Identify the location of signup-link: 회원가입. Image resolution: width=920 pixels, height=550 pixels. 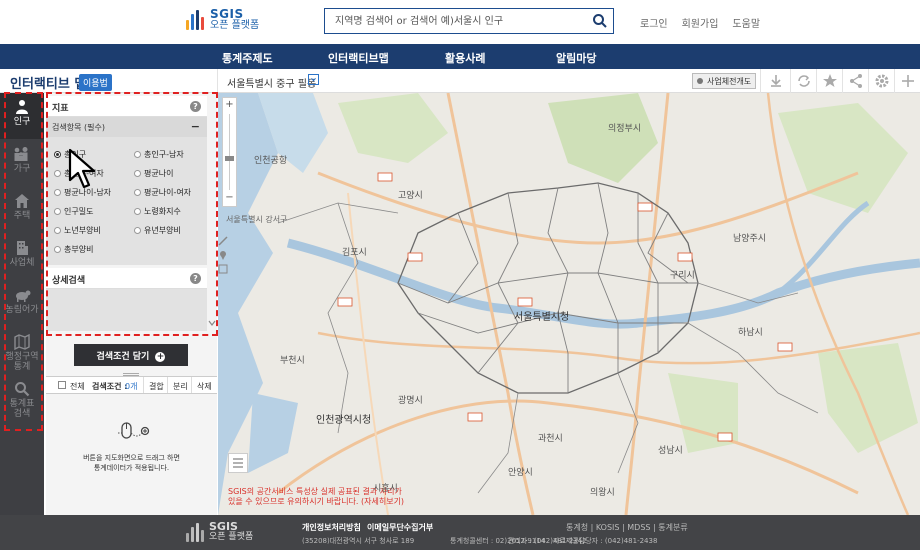
(700, 22).